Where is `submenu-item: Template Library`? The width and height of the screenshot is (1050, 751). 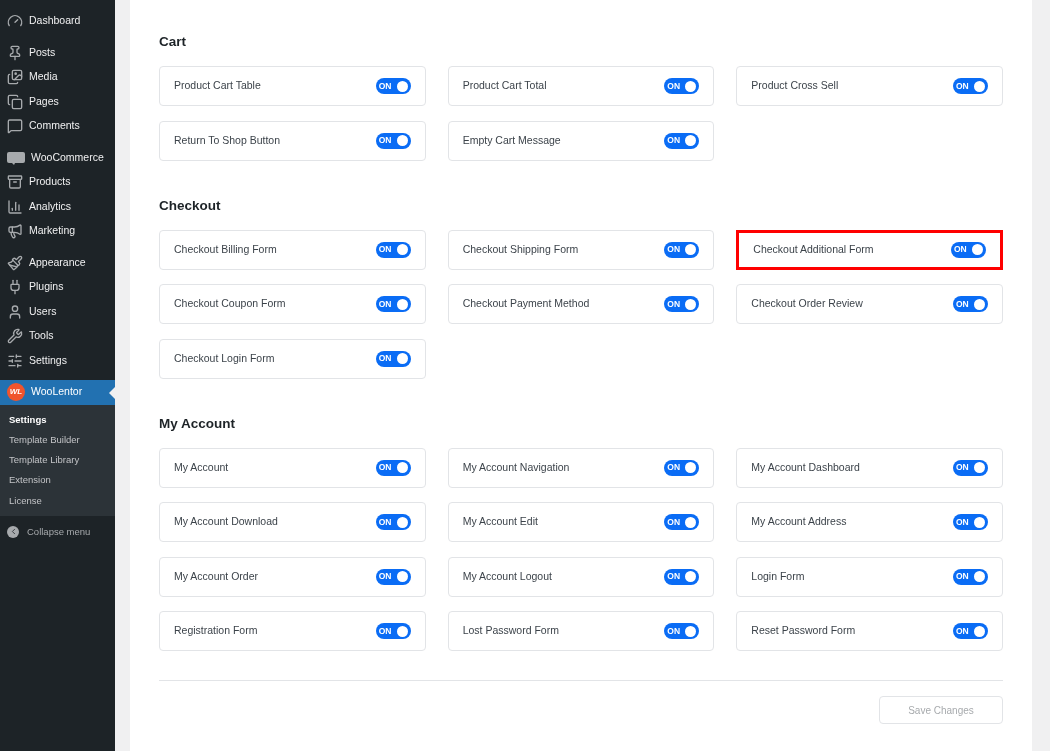 submenu-item: Template Library is located at coordinates (57, 460).